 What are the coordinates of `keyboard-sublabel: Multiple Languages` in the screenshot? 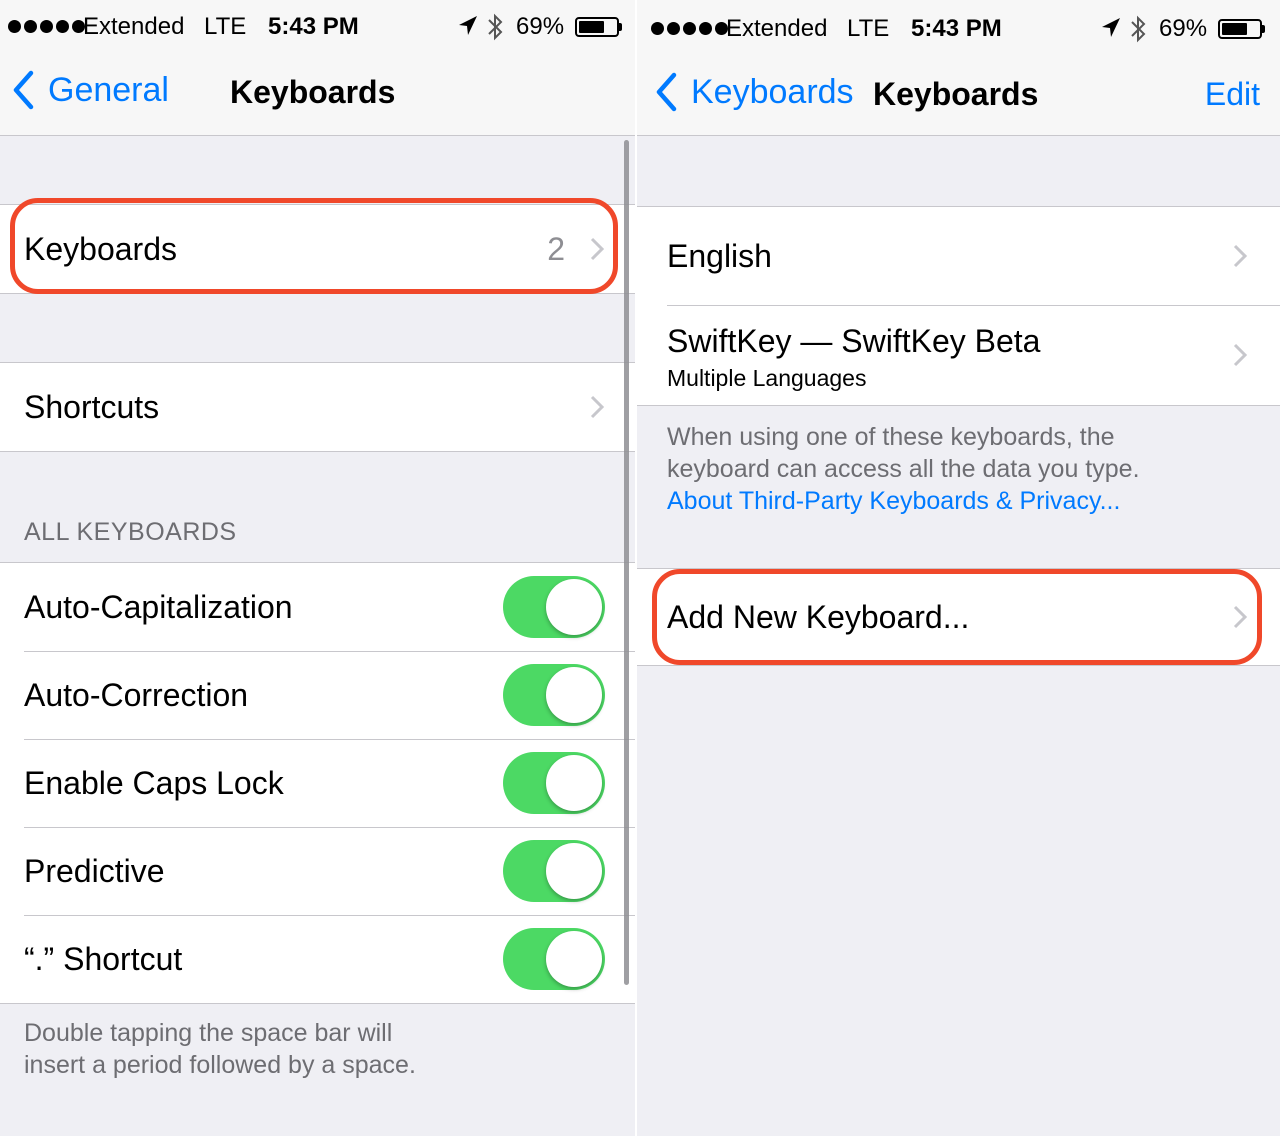 It's located at (767, 378).